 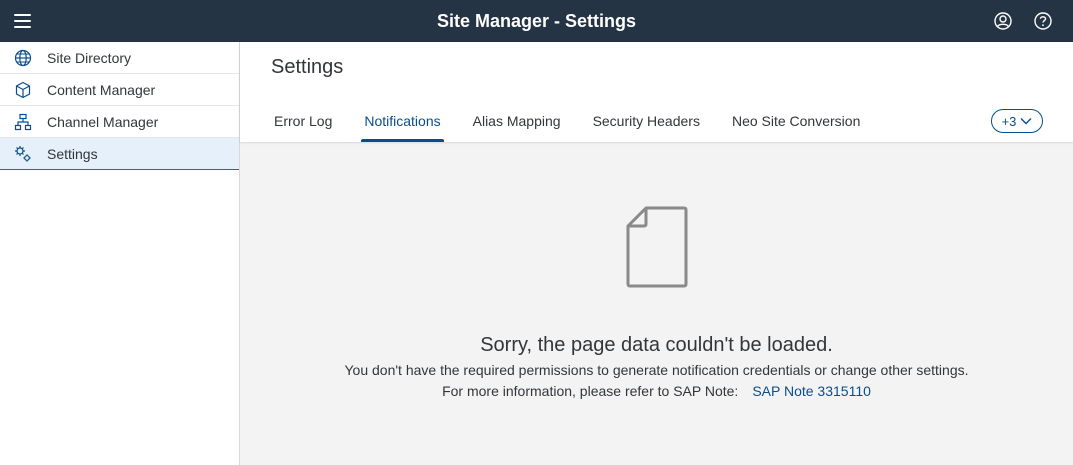 I want to click on tab-security-headers: Security Headers, so click(x=646, y=124).